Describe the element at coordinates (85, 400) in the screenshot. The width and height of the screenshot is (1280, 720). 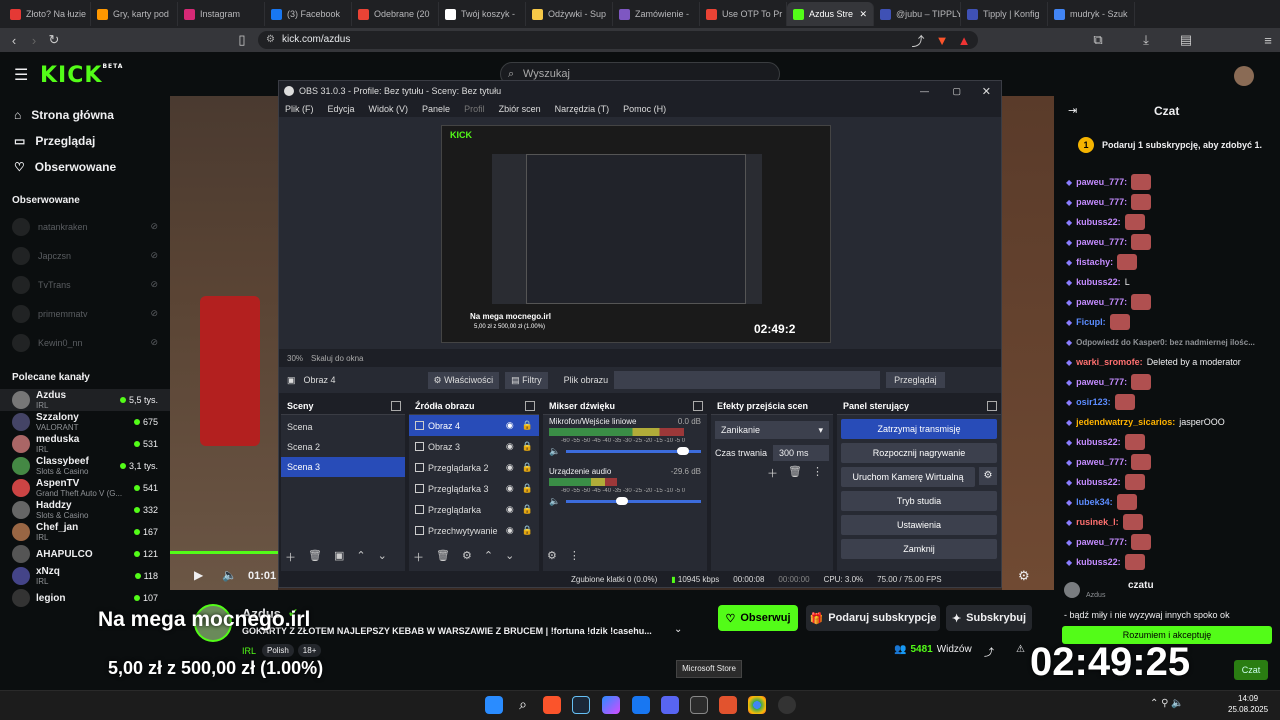
I see `recommended-channel: Azdus IRL 5,5 tys.` at that location.